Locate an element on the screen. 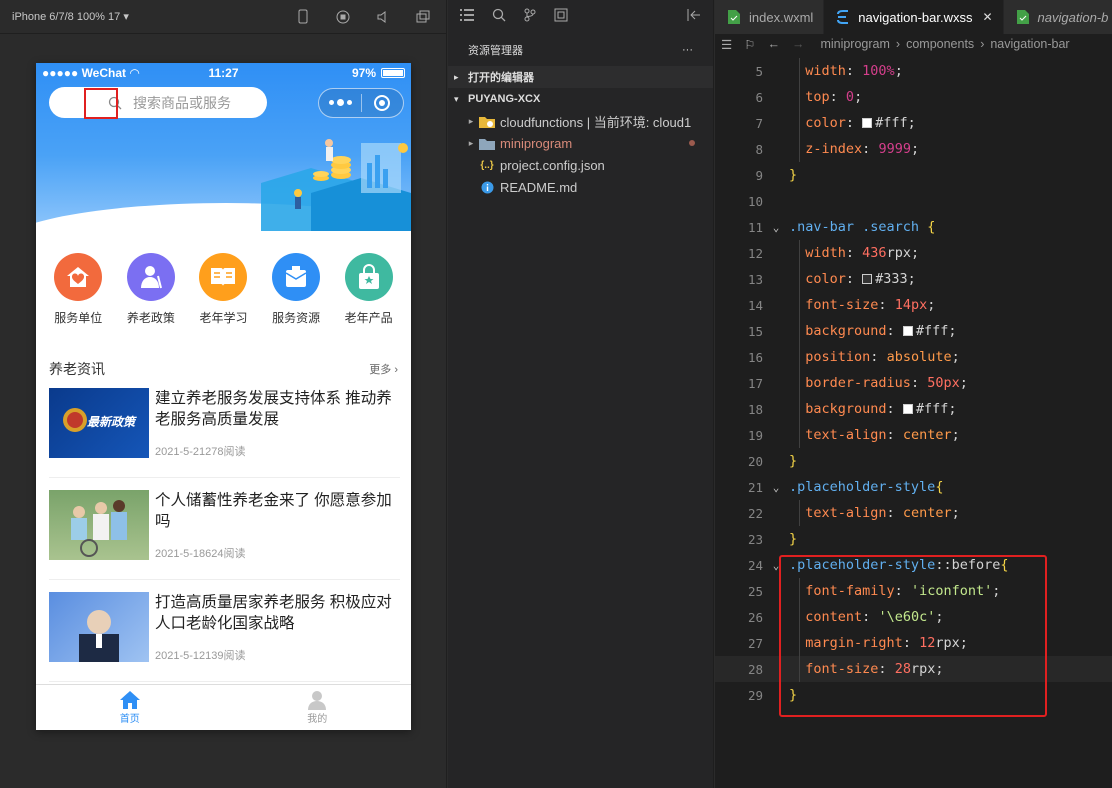 The height and width of the screenshot is (788, 1112). phone-icon is located at coordinates (303, 17).